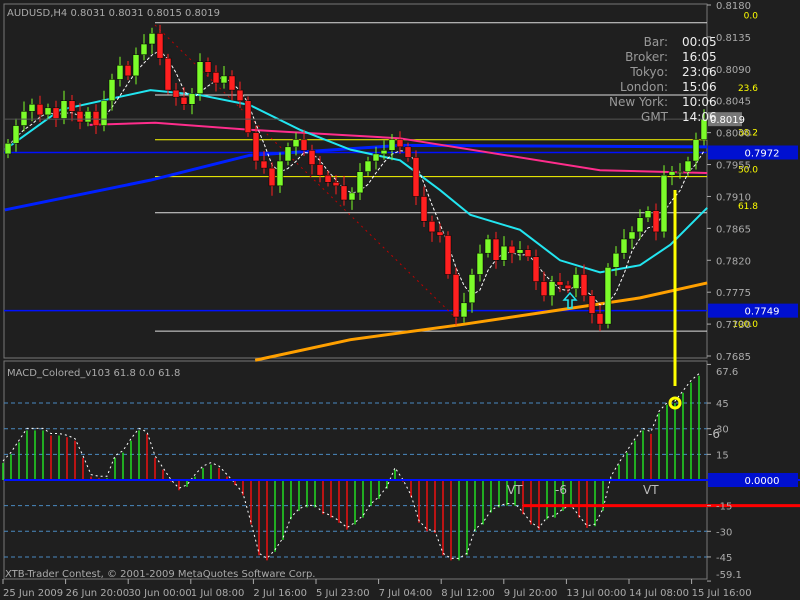 Image resolution: width=800 pixels, height=600 pixels. I want to click on time-tick-label: 2 Jul 16:00, so click(280, 593).